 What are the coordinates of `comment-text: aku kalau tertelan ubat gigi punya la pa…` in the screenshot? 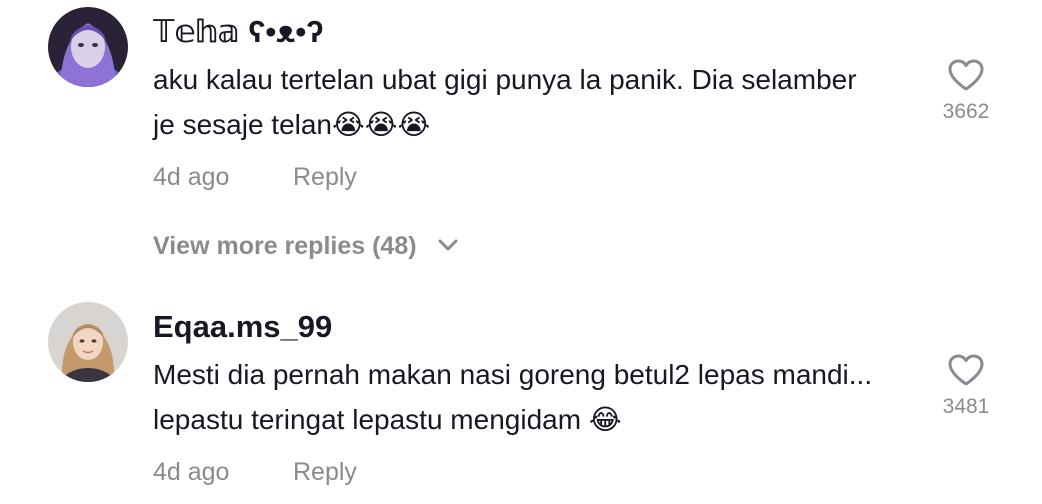 It's located at (505, 102).